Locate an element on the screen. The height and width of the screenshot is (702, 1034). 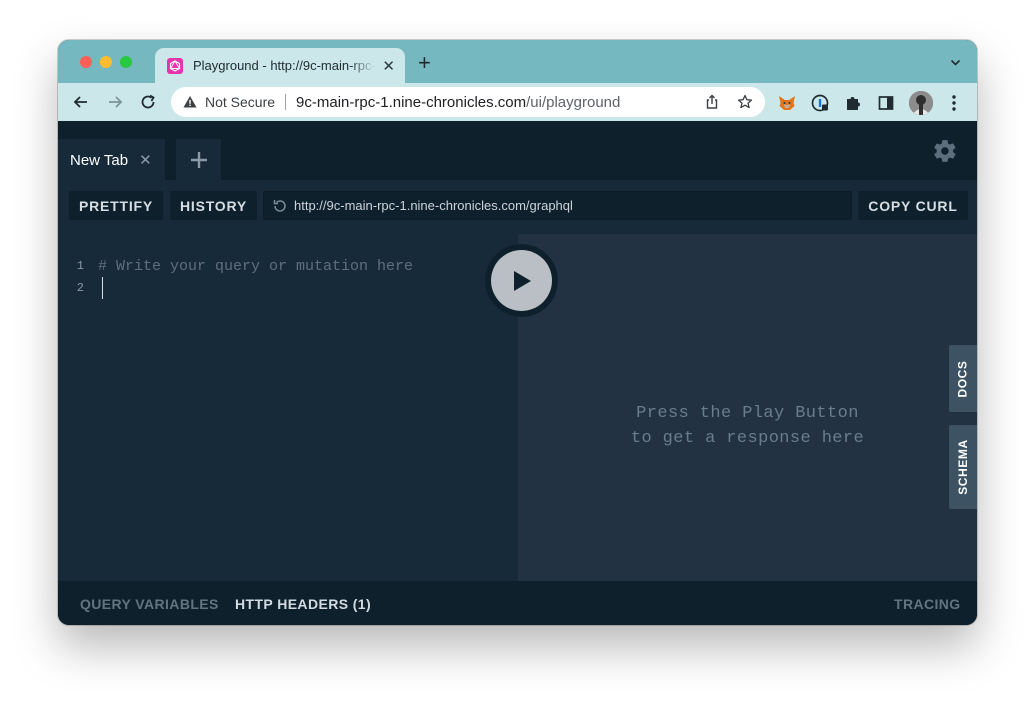
browser-tab-close-icon: ✕ is located at coordinates (388, 66).